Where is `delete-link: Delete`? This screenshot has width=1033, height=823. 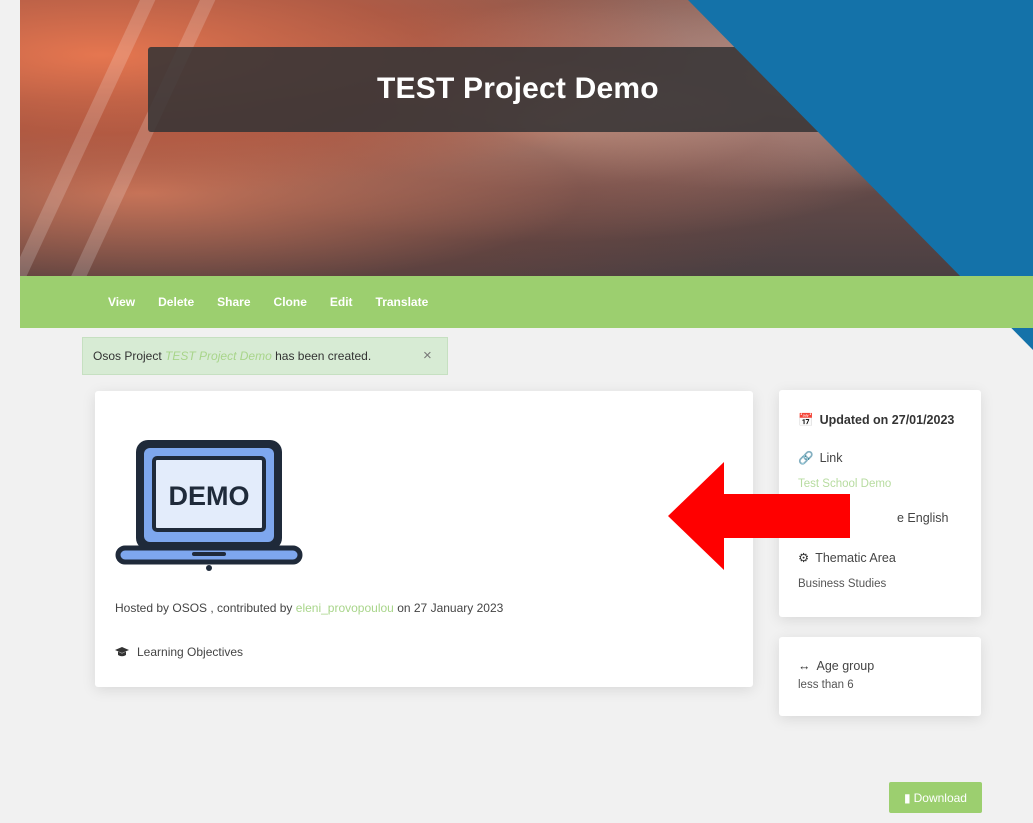
delete-link: Delete is located at coordinates (176, 302).